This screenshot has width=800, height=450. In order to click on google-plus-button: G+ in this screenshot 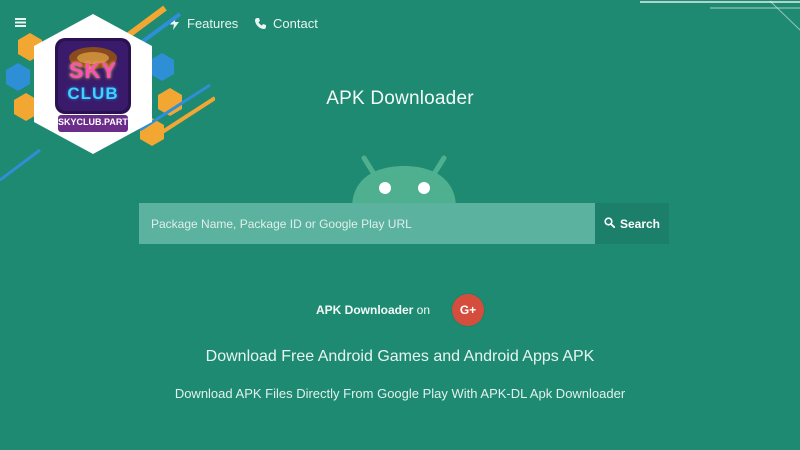, I will do `click(468, 310)`.